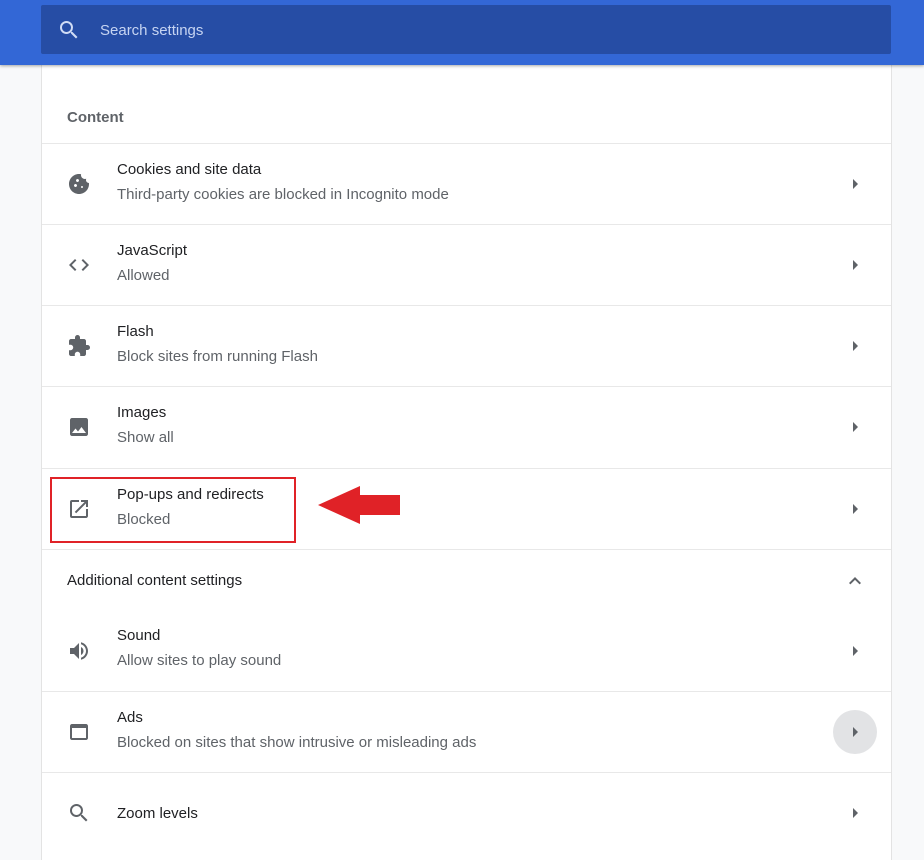  What do you see at coordinates (130, 717) in the screenshot?
I see `row-label: Ads` at bounding box center [130, 717].